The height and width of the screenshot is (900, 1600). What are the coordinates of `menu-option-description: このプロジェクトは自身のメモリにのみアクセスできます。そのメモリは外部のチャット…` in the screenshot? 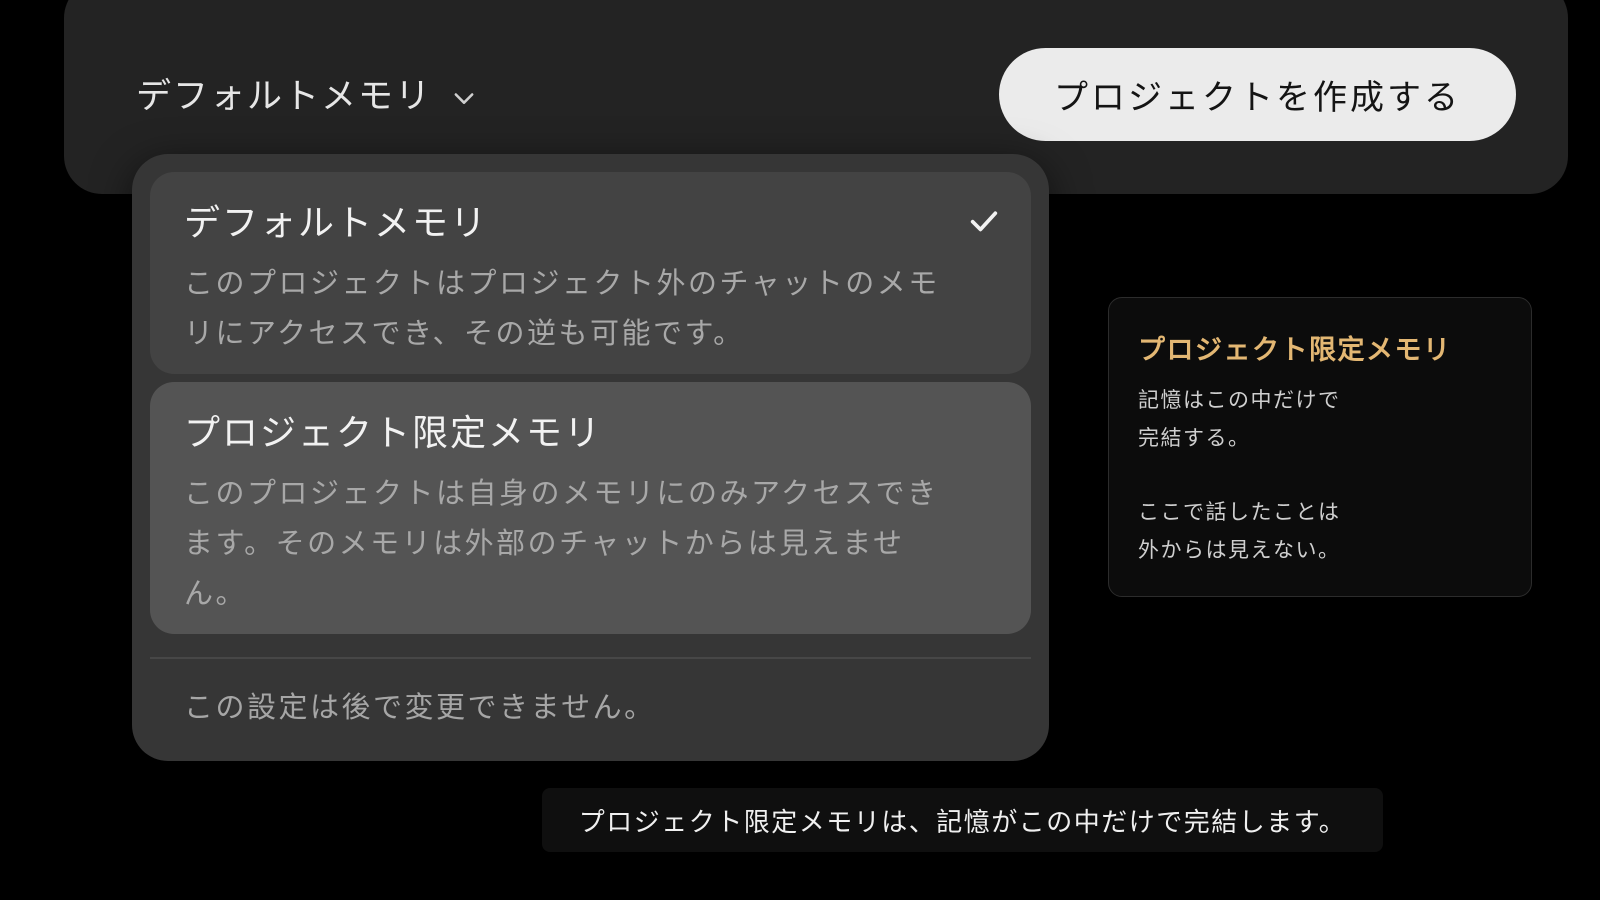 It's located at (561, 543).